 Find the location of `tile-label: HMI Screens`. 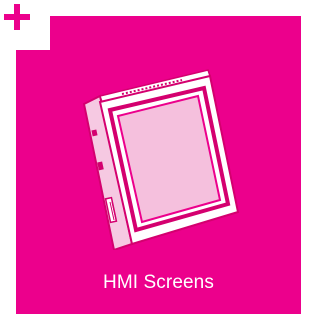

tile-label: HMI Screens is located at coordinates (158, 282).